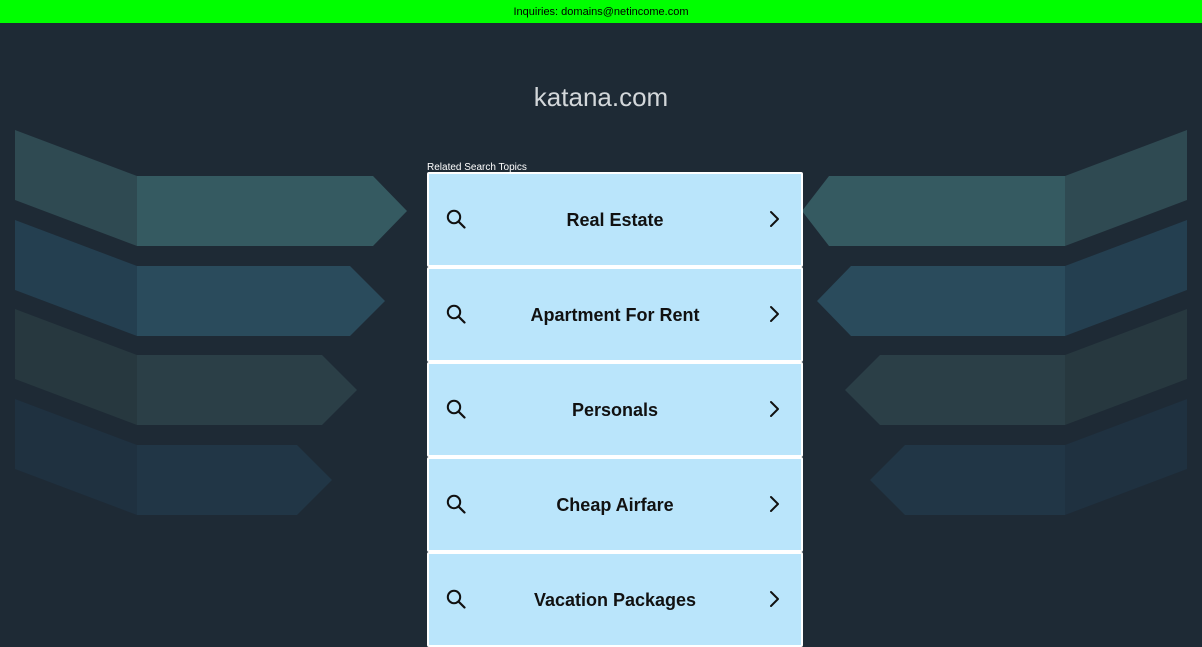 The image size is (1202, 647). I want to click on topic-label: Personals, so click(615, 410).